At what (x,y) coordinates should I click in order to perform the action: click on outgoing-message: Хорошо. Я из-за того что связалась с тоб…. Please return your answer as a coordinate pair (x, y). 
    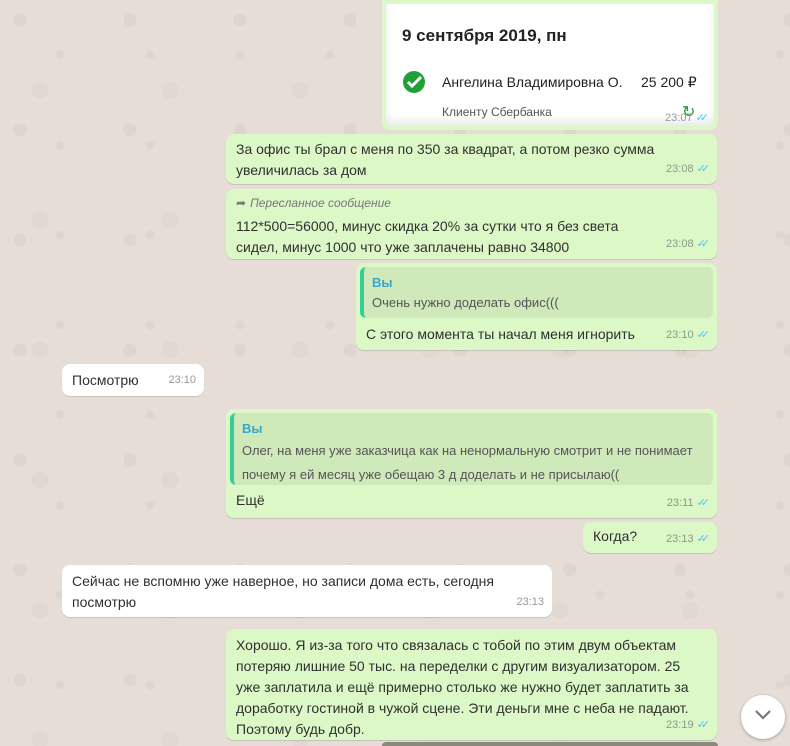
    Looking at the image, I should click on (471, 684).